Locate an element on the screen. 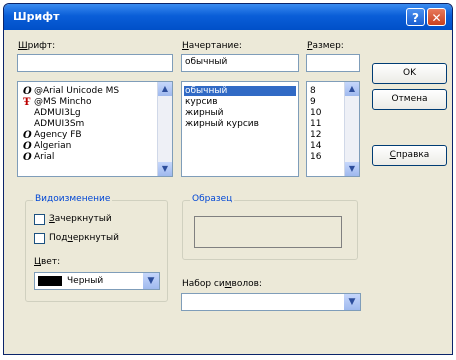 The height and width of the screenshot is (360, 456). style-input: обычный is located at coordinates (240, 63).